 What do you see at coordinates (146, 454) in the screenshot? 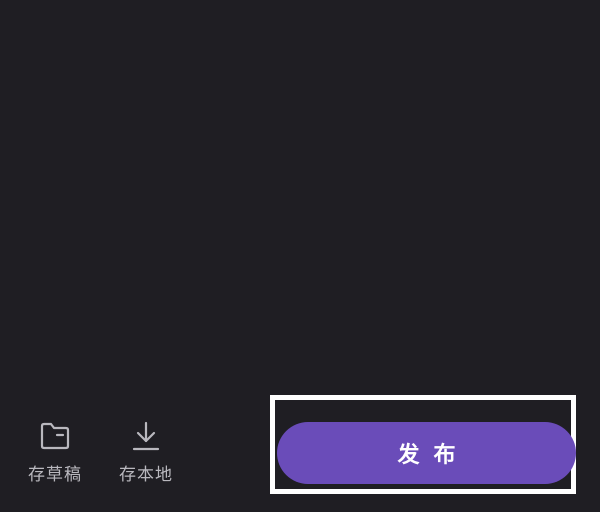
I see `save-local-button: 存本地` at bounding box center [146, 454].